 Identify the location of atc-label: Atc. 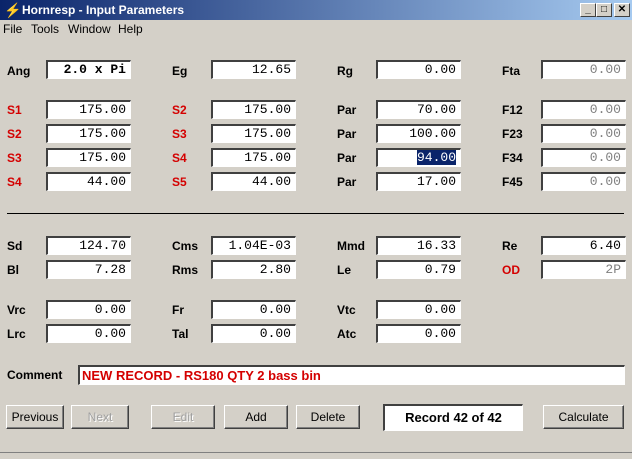
(347, 334).